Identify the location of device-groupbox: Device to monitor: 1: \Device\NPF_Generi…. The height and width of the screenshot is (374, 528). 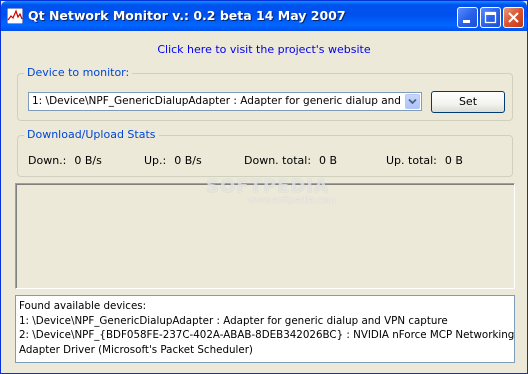
(265, 93).